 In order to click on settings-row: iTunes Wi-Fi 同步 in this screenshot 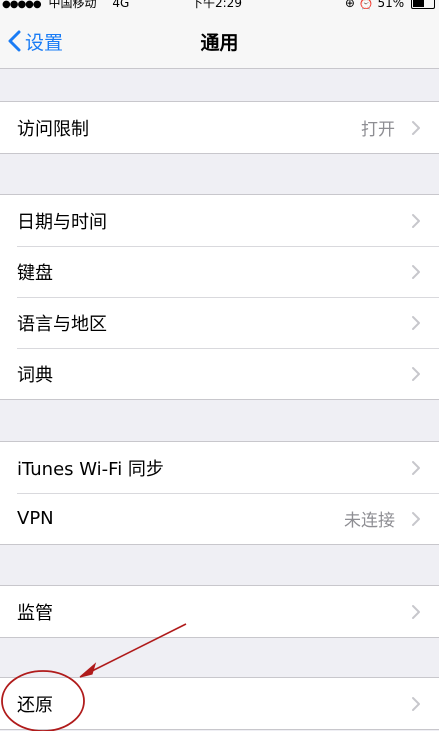, I will do `click(219, 467)`.